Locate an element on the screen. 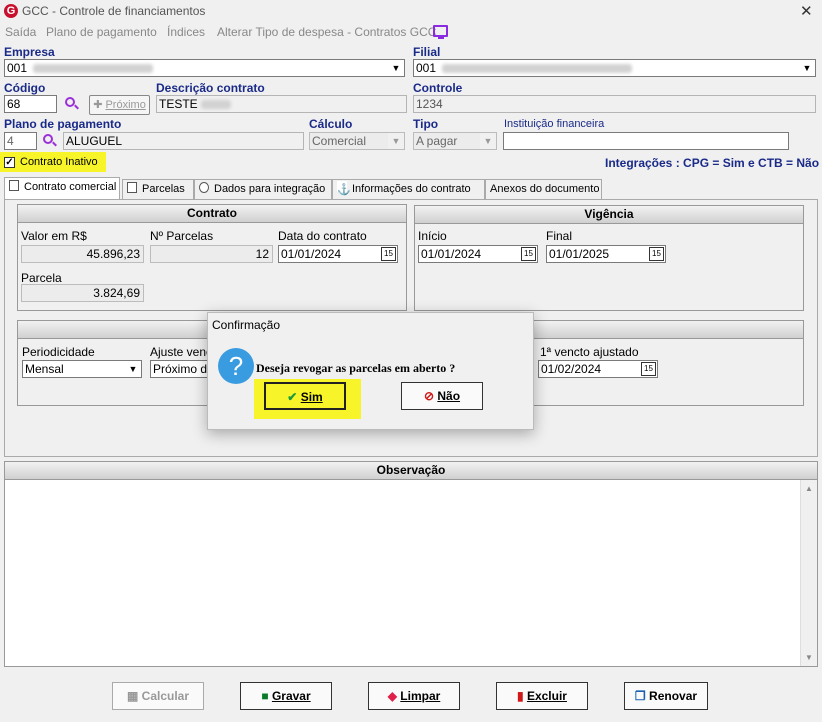  menu-indices: Índices is located at coordinates (186, 32).